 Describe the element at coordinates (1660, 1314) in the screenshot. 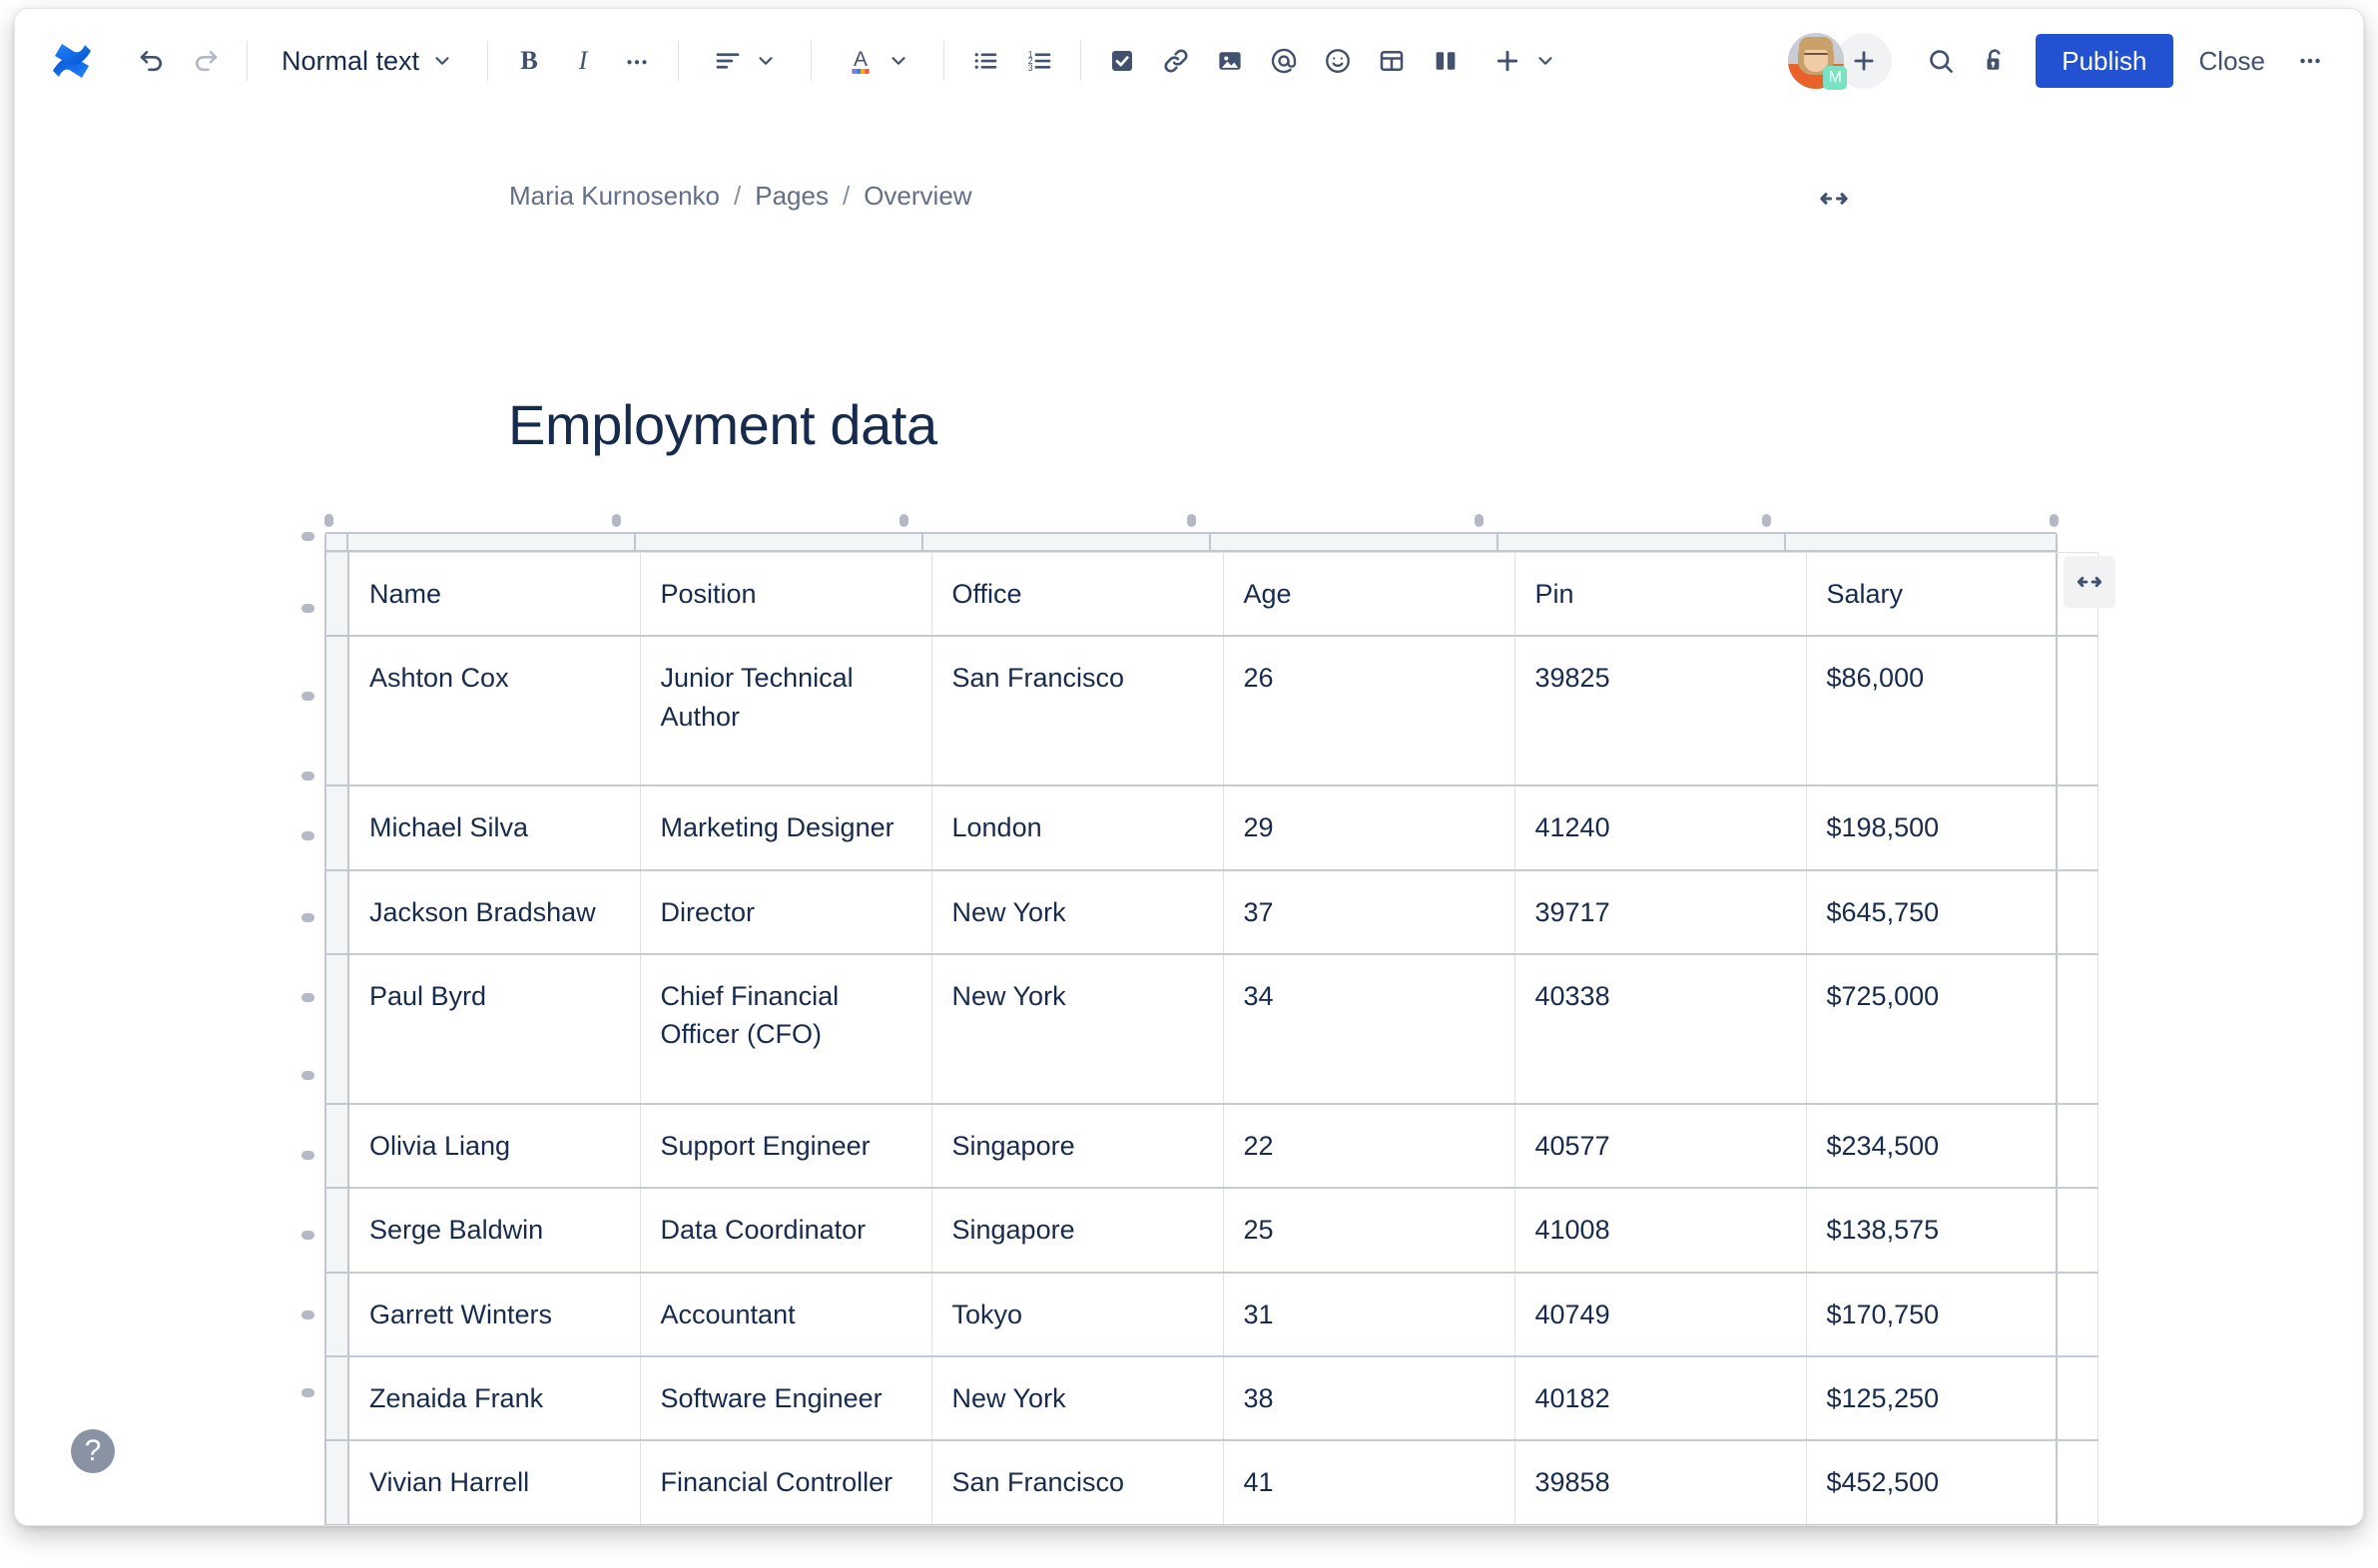

I see `cell-pin: 40749` at that location.